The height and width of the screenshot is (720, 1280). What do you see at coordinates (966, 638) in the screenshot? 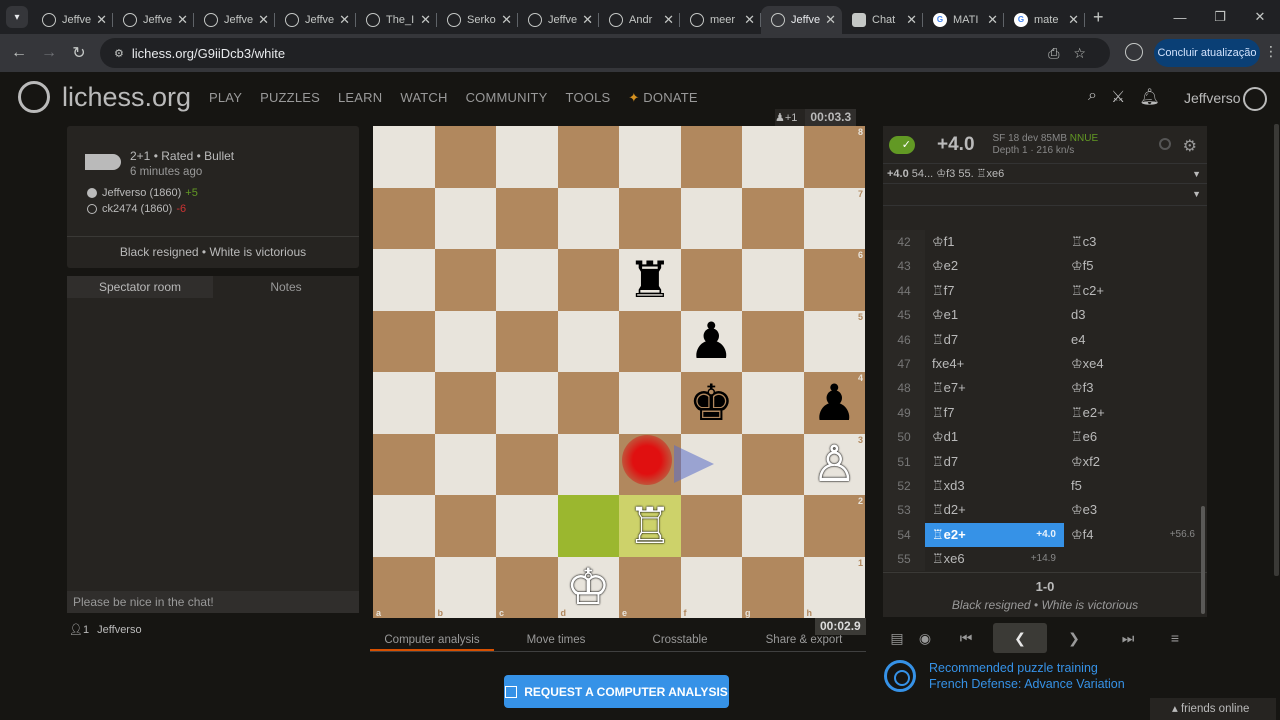
I see `first-move-button: ⏮` at bounding box center [966, 638].